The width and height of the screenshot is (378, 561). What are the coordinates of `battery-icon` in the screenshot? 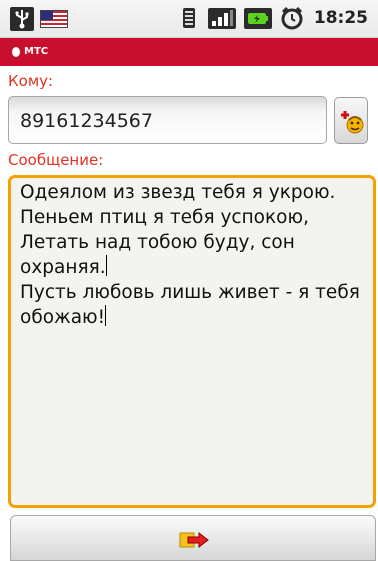 It's located at (257, 18).